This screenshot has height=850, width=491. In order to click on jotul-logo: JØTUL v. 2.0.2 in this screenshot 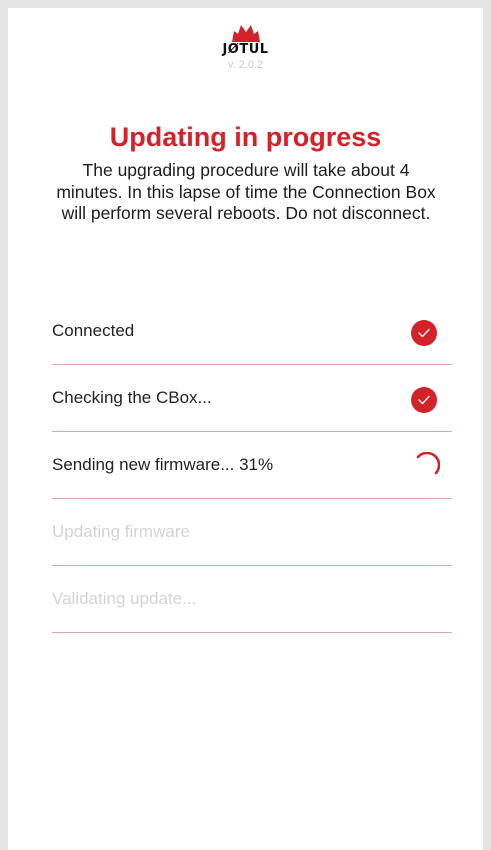, I will do `click(245, 48)`.